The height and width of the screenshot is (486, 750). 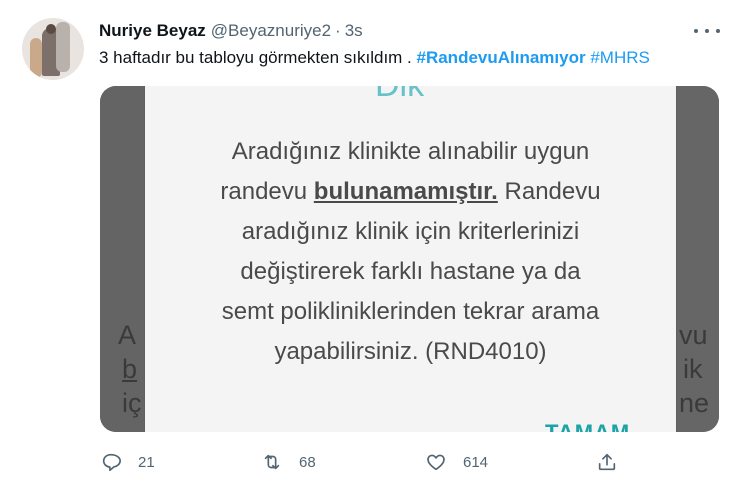 I want to click on author-handle: @Beyaznuriye2, so click(x=271, y=31).